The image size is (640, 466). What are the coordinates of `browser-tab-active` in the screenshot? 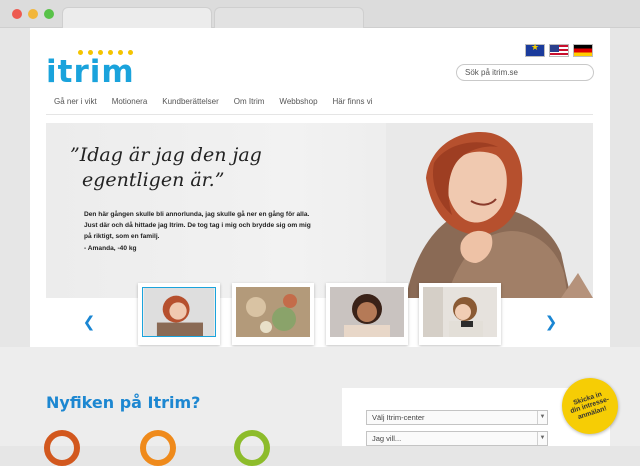 It's located at (137, 17).